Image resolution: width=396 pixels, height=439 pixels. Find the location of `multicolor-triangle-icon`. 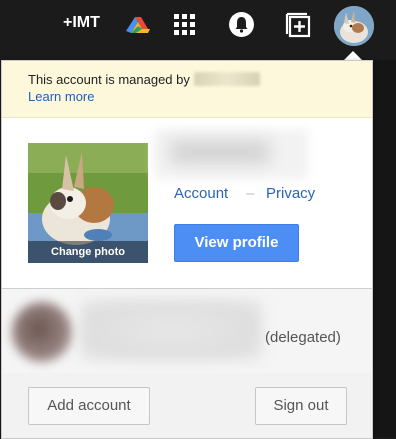

multicolor-triangle-icon is located at coordinates (138, 24).